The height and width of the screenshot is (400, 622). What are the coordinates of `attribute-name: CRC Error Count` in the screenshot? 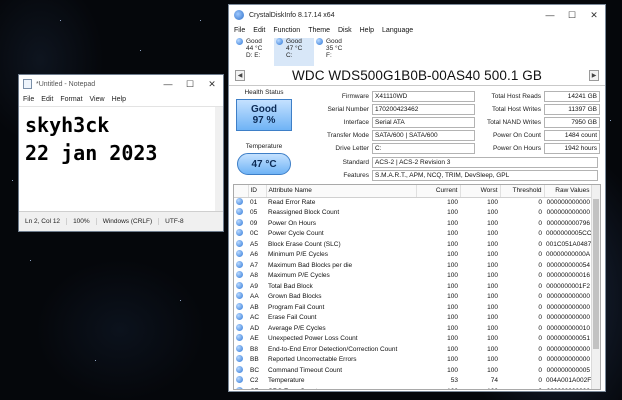 It's located at (341, 387).